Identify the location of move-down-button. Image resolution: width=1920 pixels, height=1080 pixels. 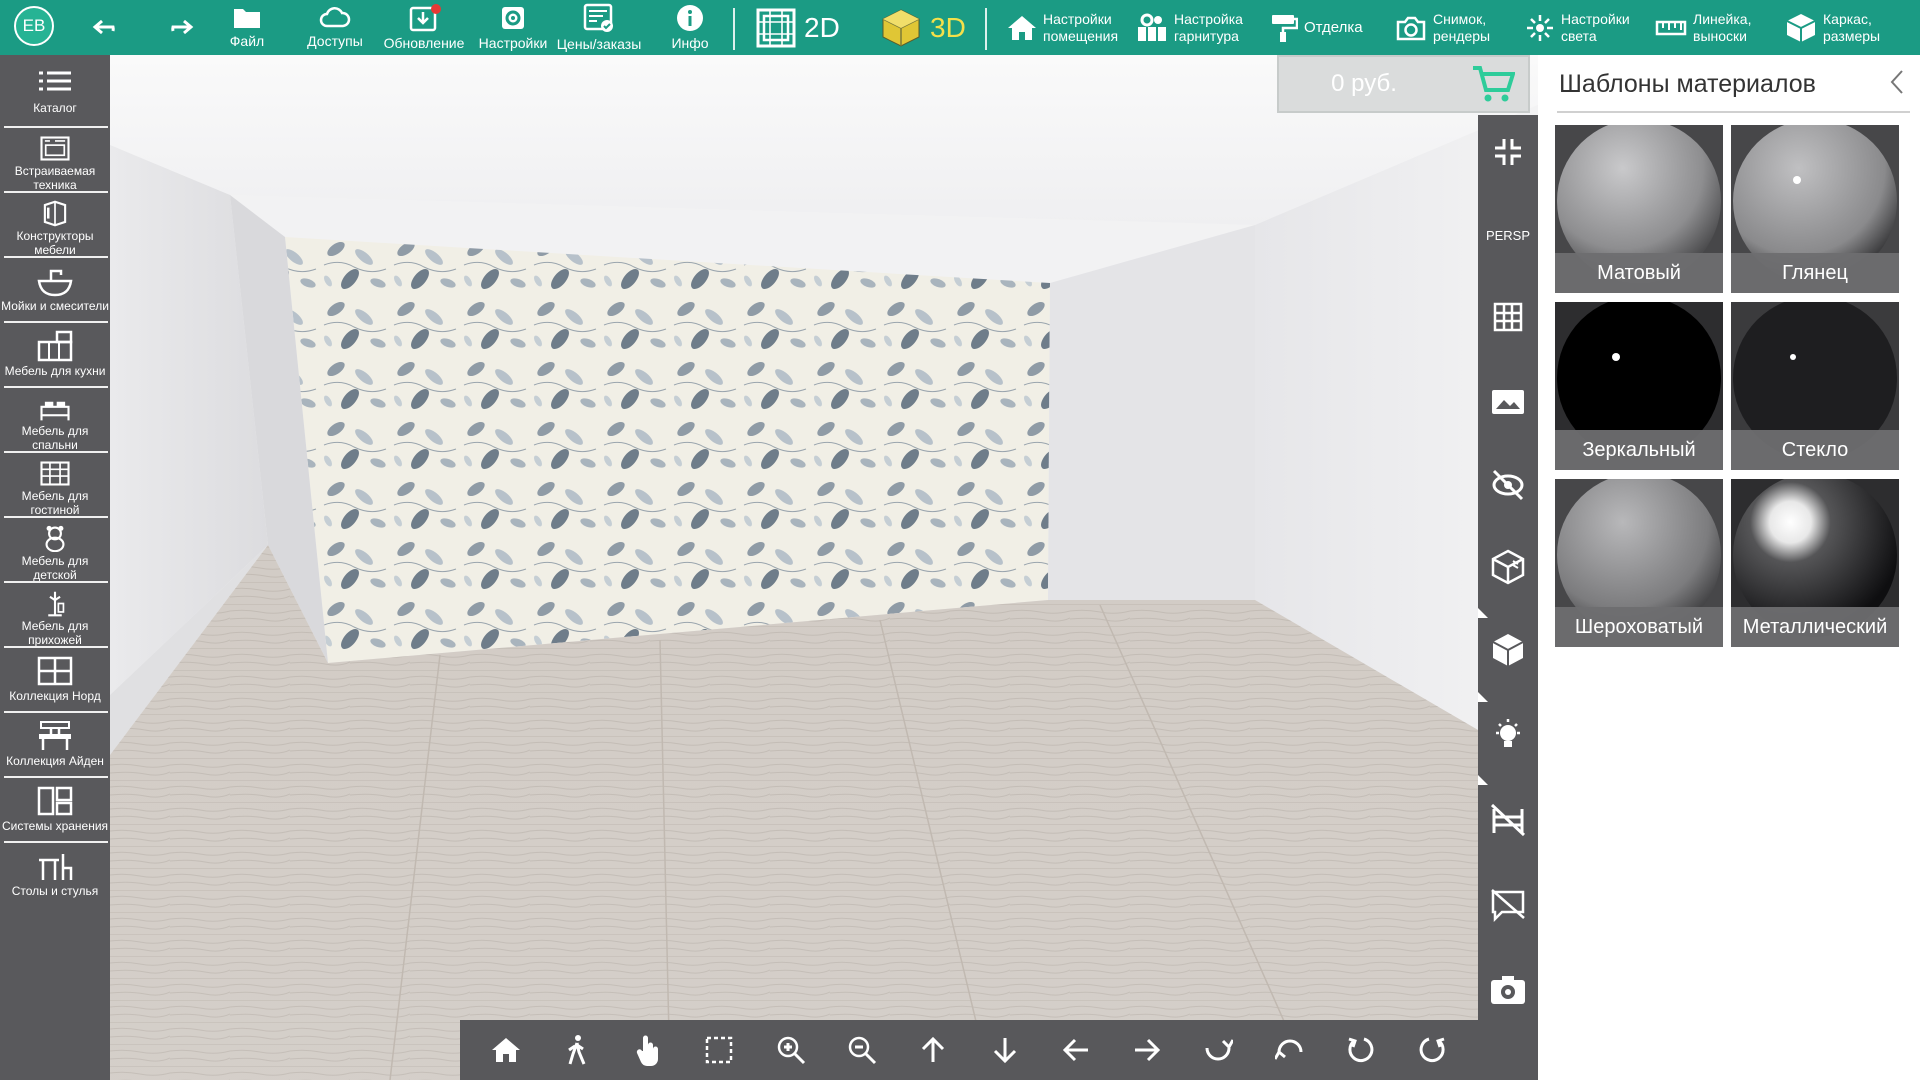
(1005, 1050).